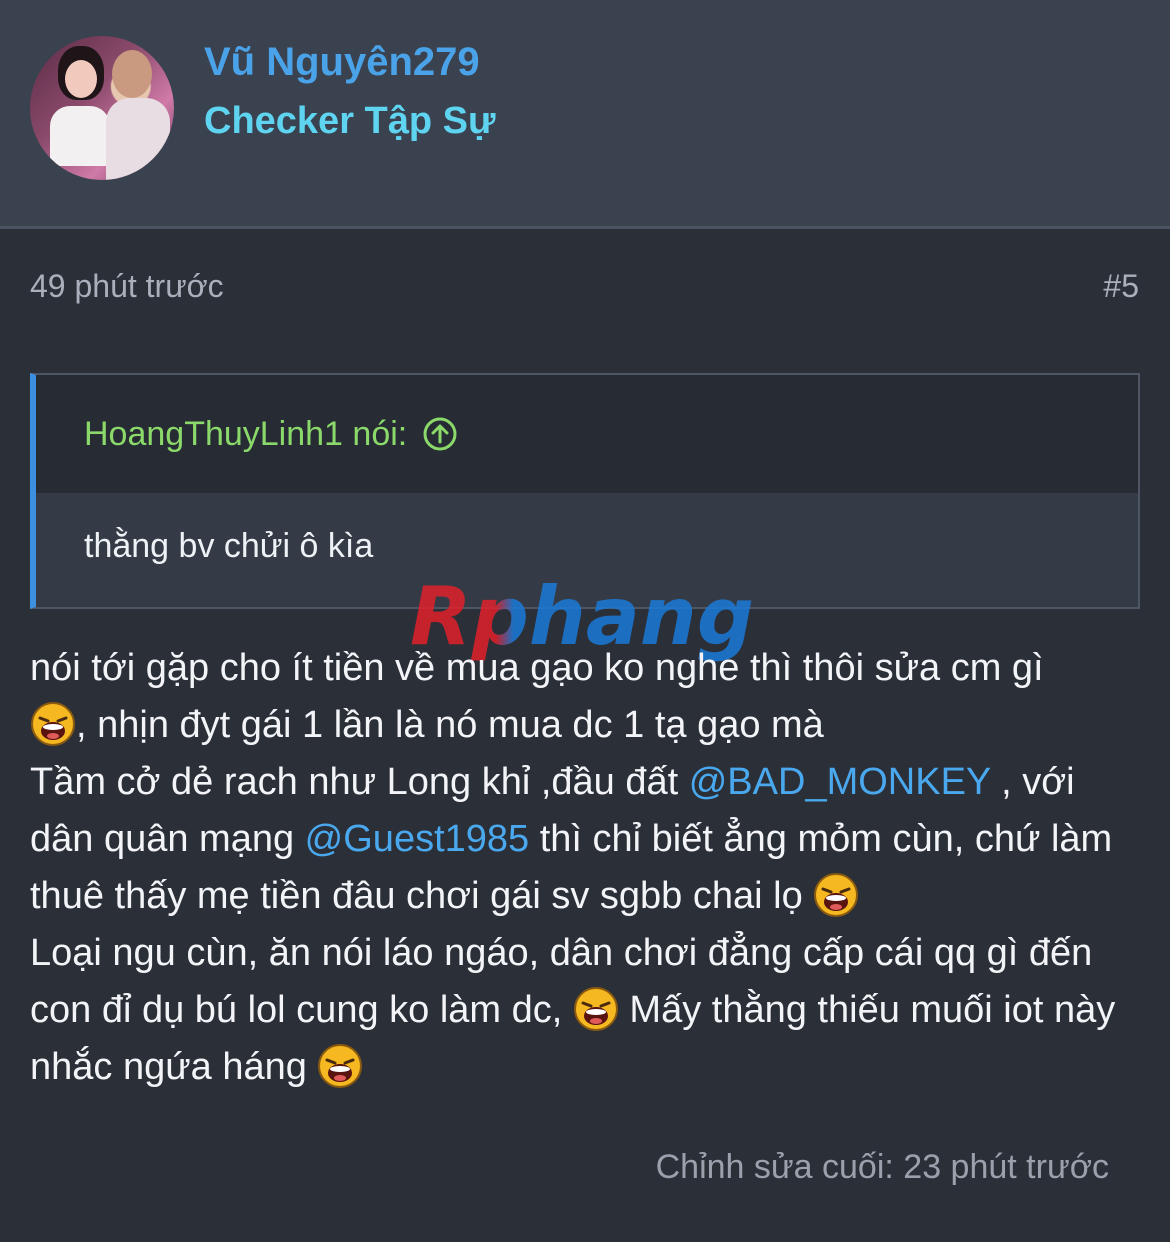 This screenshot has width=1170, height=1242. Describe the element at coordinates (1121, 286) in the screenshot. I see `post-number: #5` at that location.